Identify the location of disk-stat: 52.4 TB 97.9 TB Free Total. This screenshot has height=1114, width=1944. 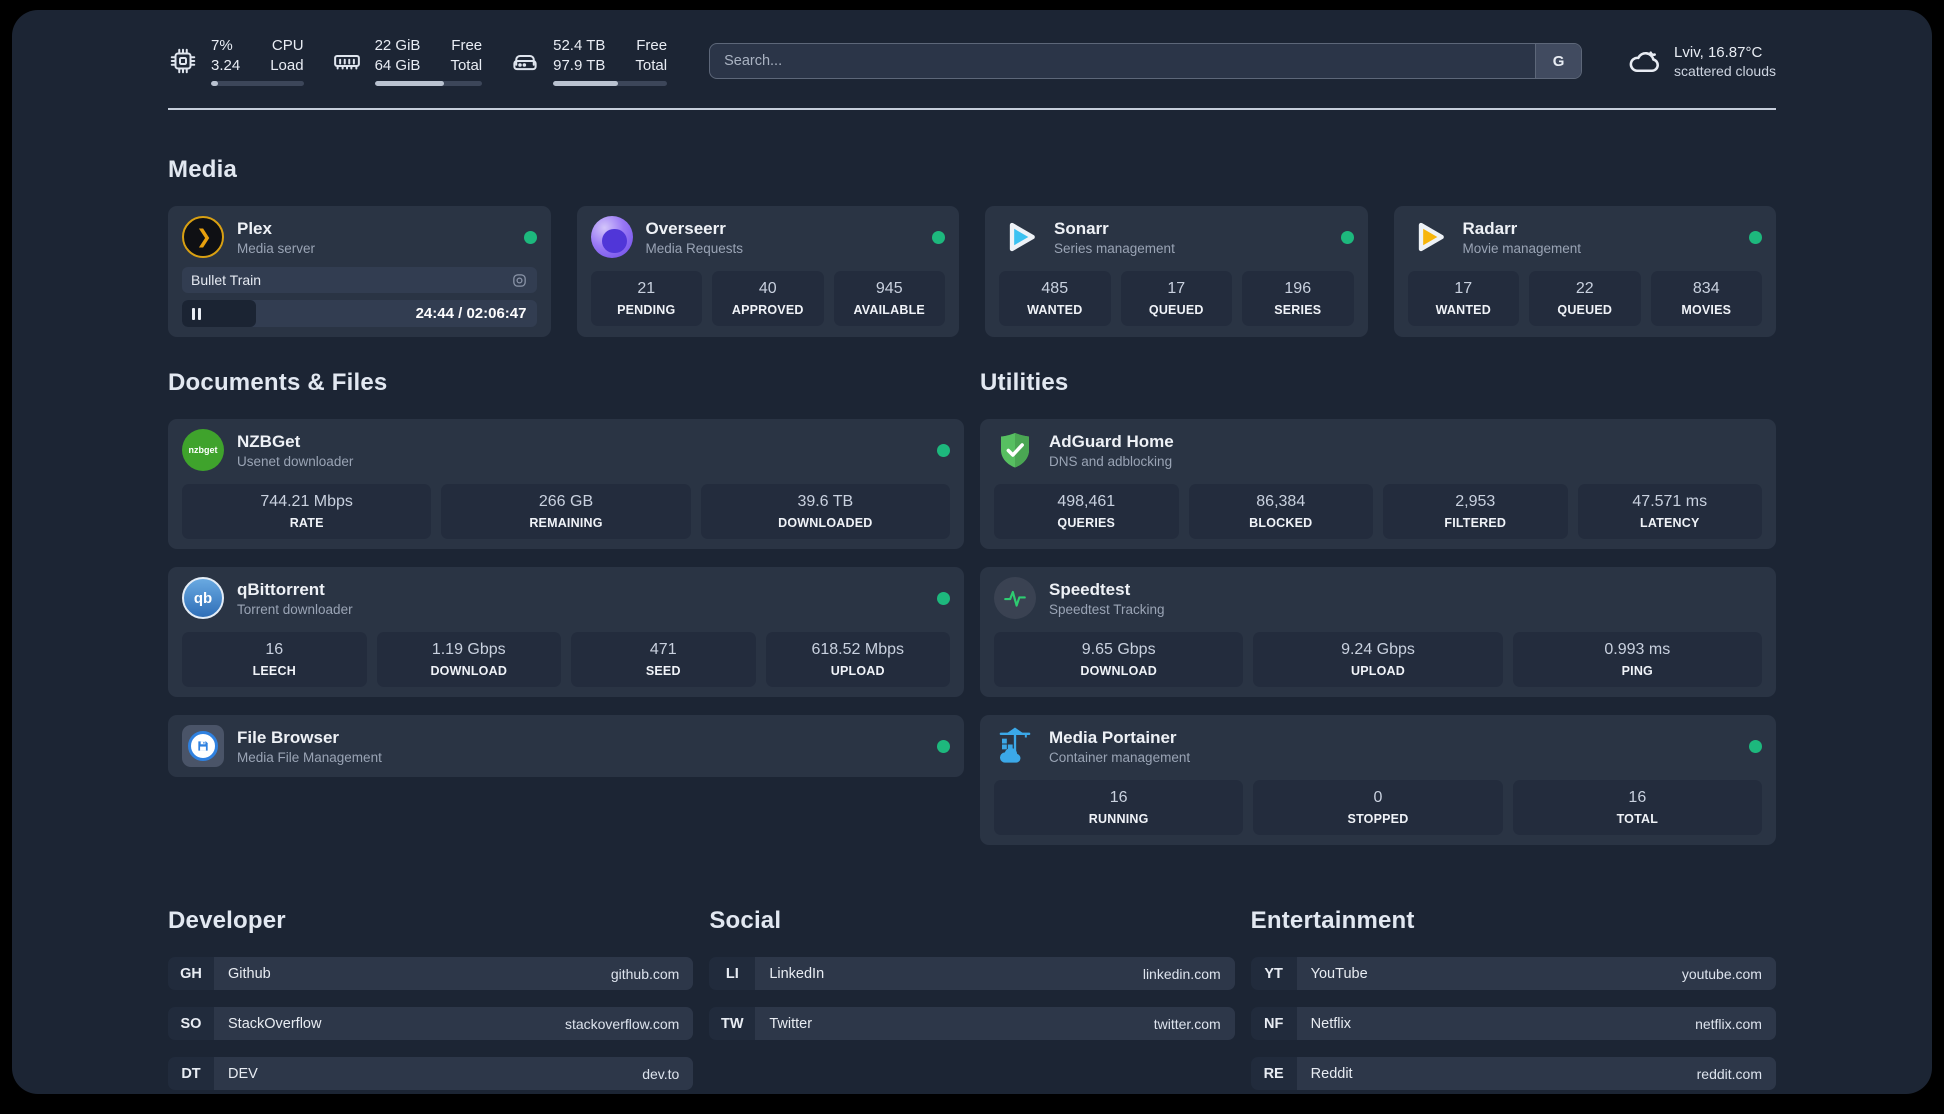
(589, 61).